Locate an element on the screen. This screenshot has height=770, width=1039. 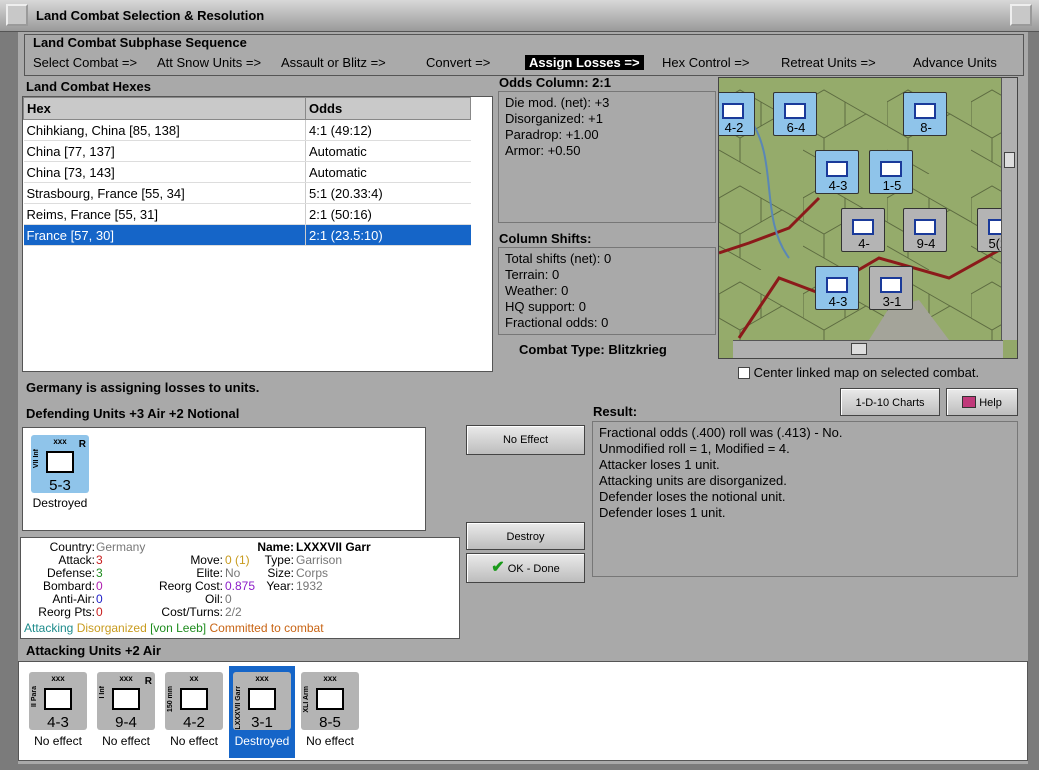
unit-counter: xx 150 mm 4-2 is located at coordinates (194, 701).